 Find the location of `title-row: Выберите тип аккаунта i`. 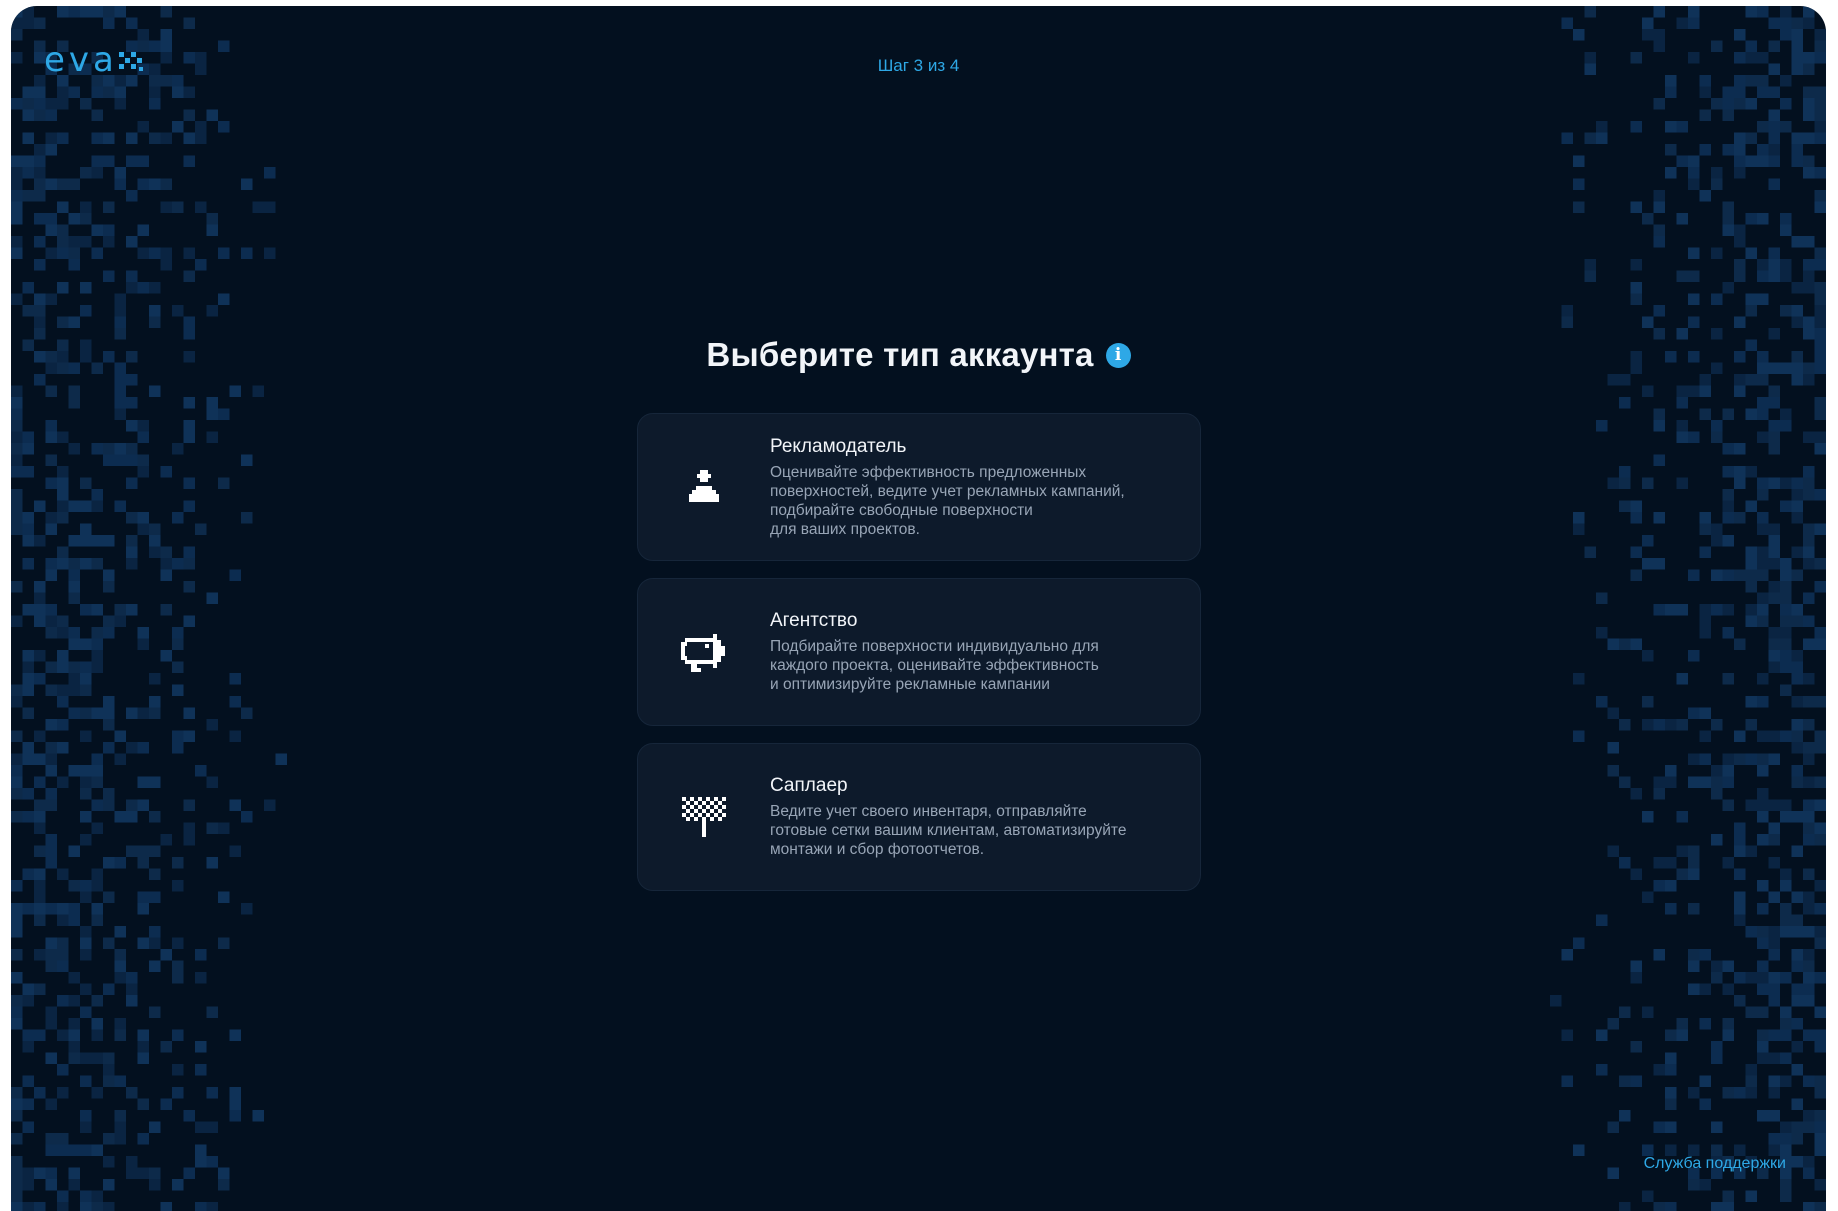

title-row: Выберите тип аккаунта i is located at coordinates (918, 355).